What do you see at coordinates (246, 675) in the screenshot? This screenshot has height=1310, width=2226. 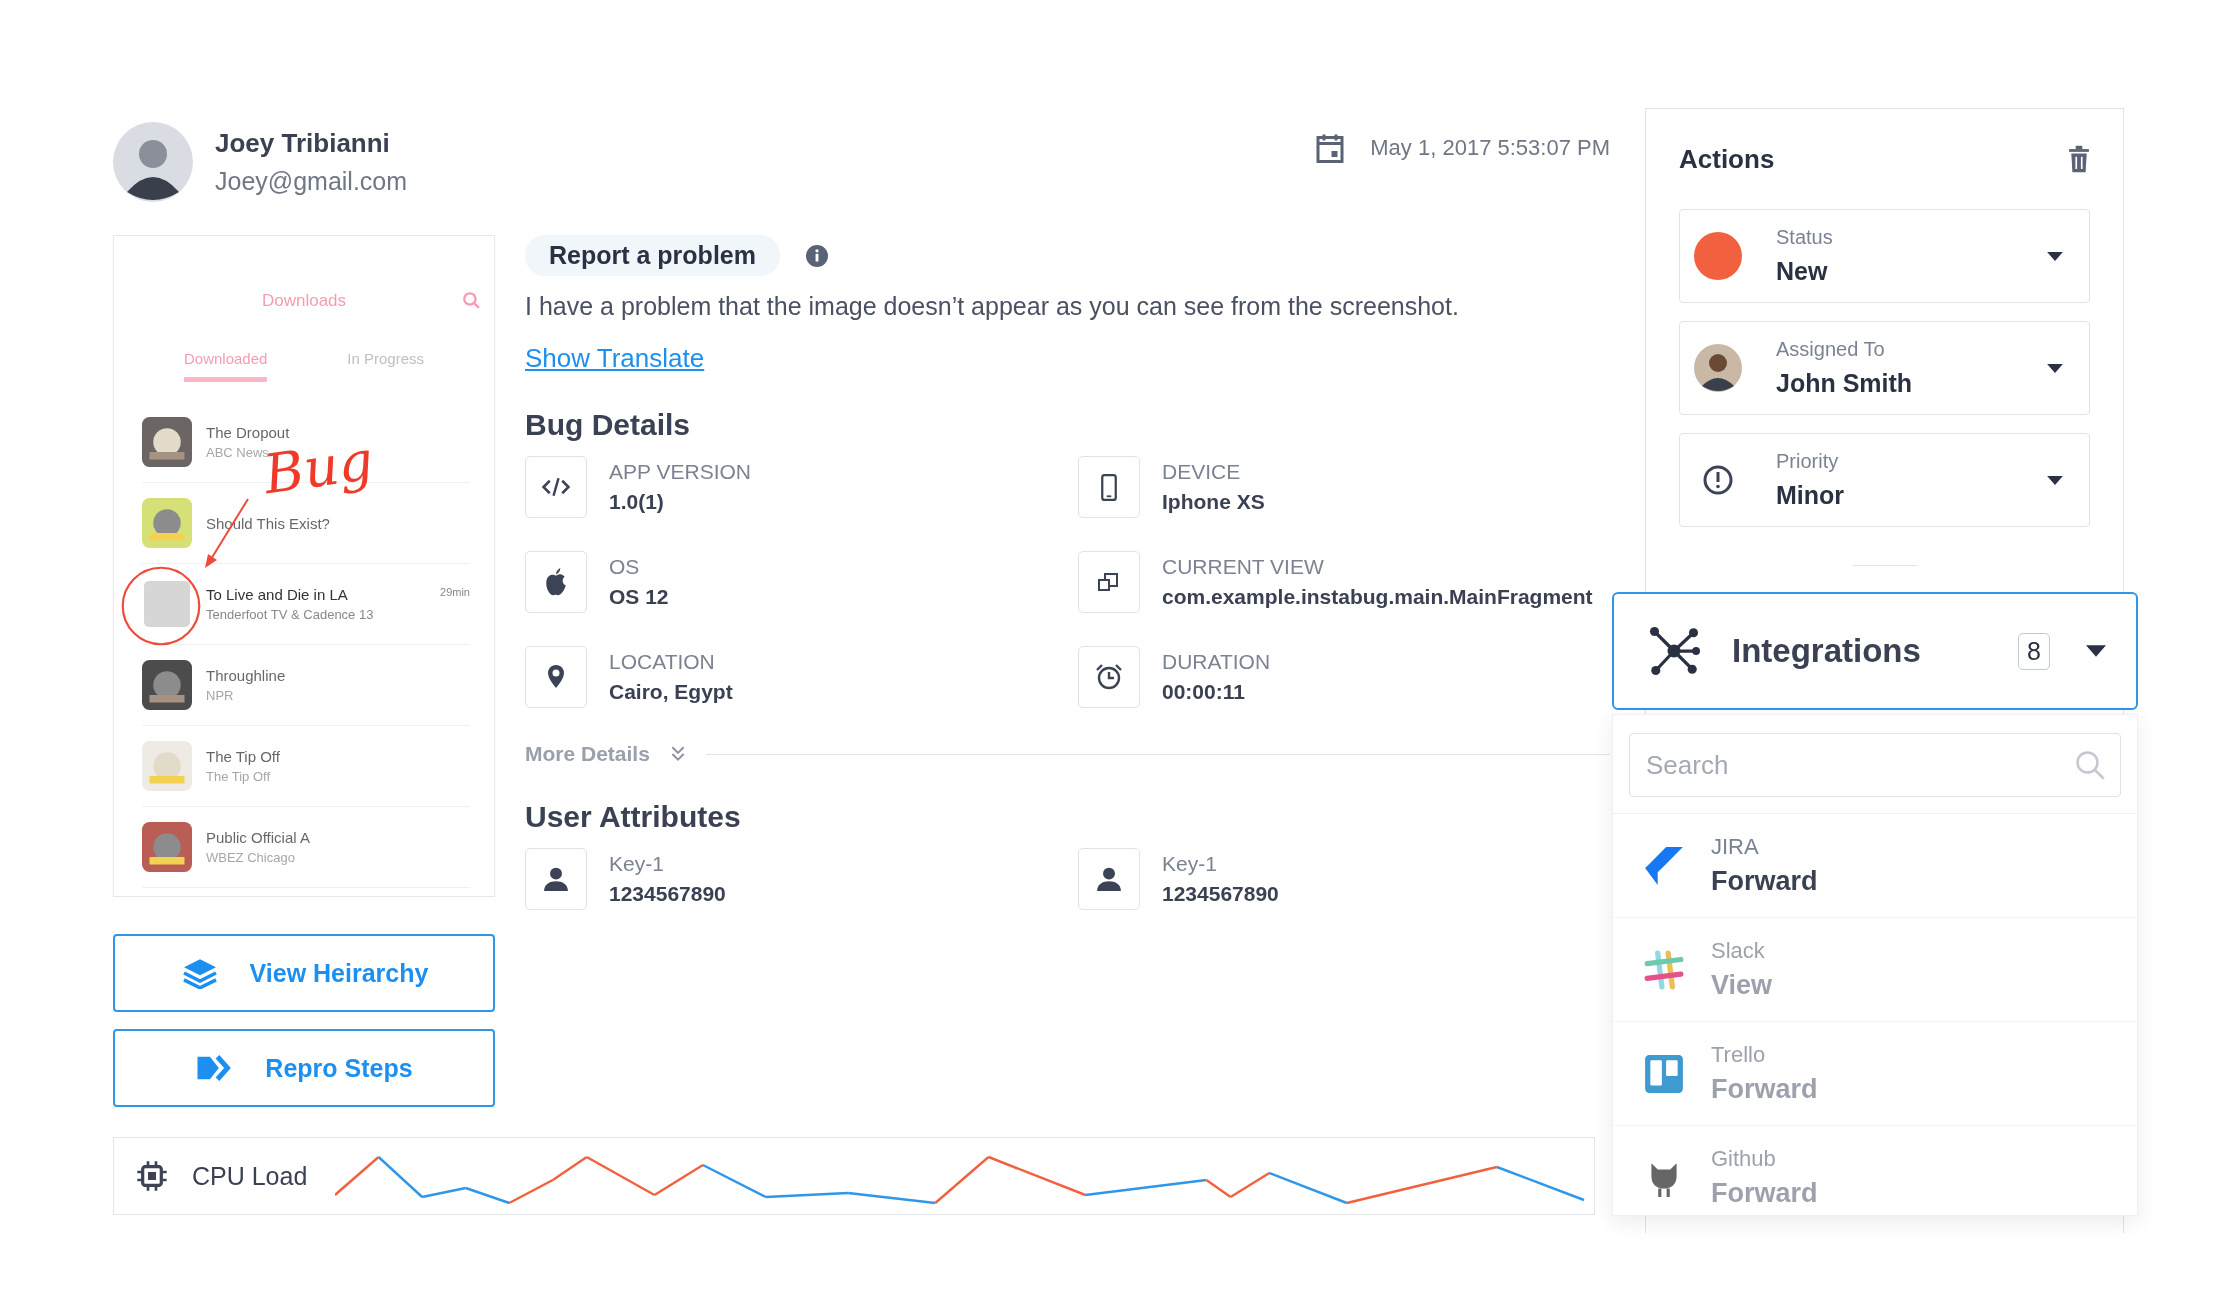 I see `episode-title: Throughline` at bounding box center [246, 675].